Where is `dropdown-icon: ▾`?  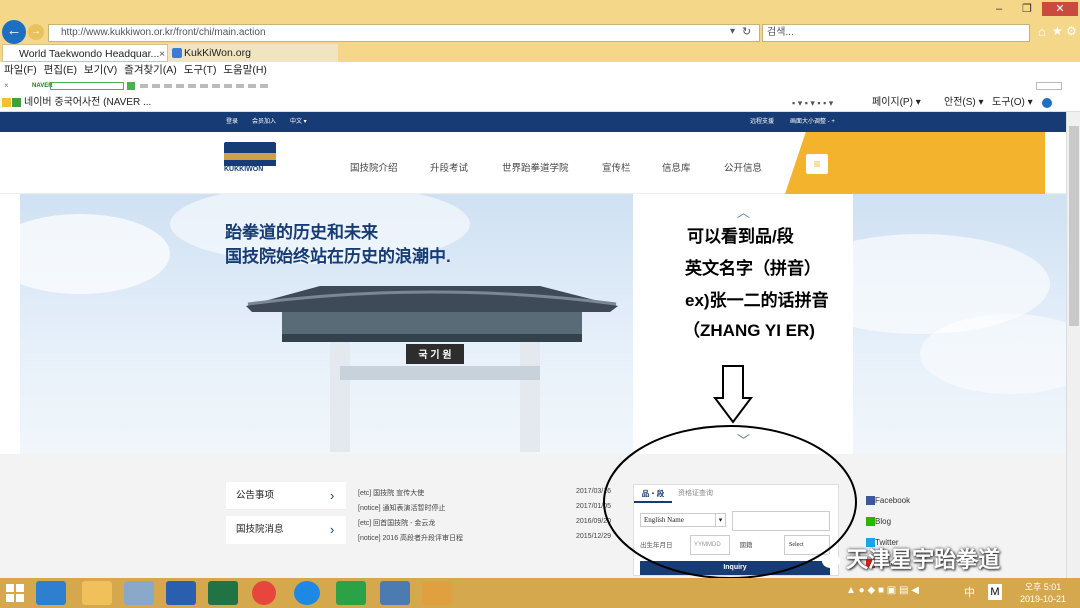 dropdown-icon: ▾ is located at coordinates (732, 31).